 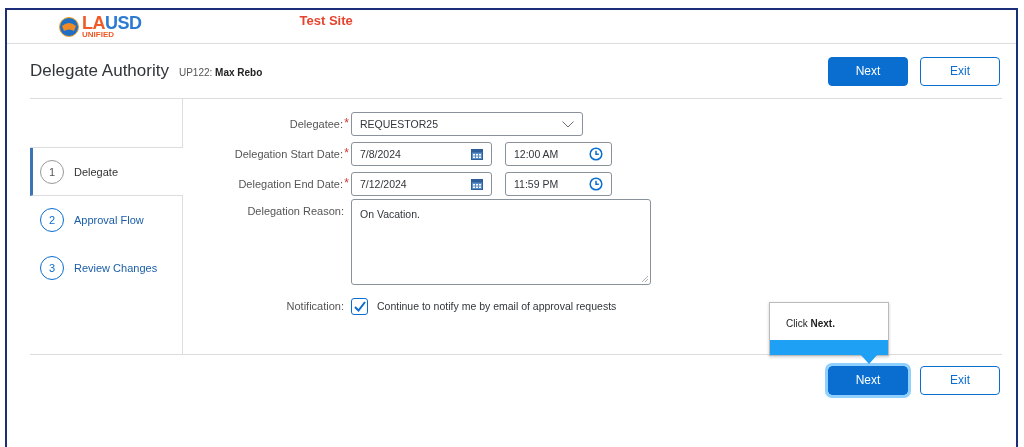 What do you see at coordinates (467, 124) in the screenshot?
I see `dropdown-field: REQUESTOR25` at bounding box center [467, 124].